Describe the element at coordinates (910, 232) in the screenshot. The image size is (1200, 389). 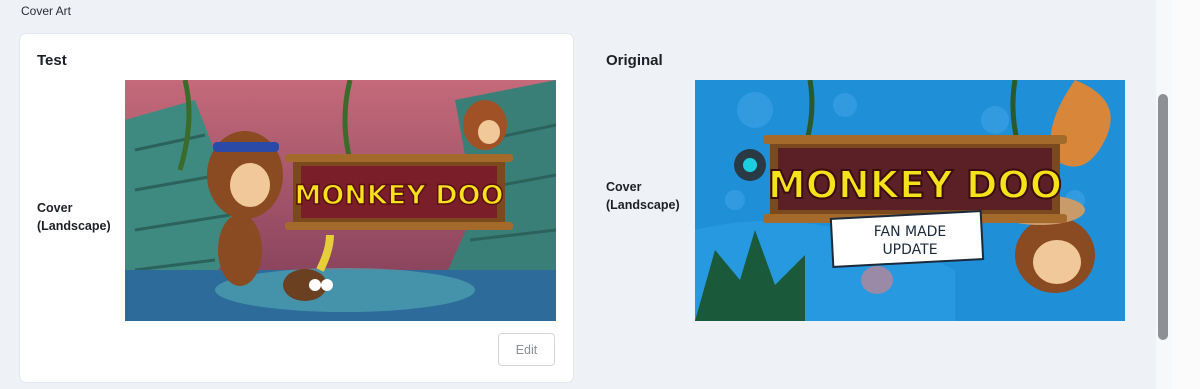
I see `original-art-subtitle-1: FAN MADE` at that location.